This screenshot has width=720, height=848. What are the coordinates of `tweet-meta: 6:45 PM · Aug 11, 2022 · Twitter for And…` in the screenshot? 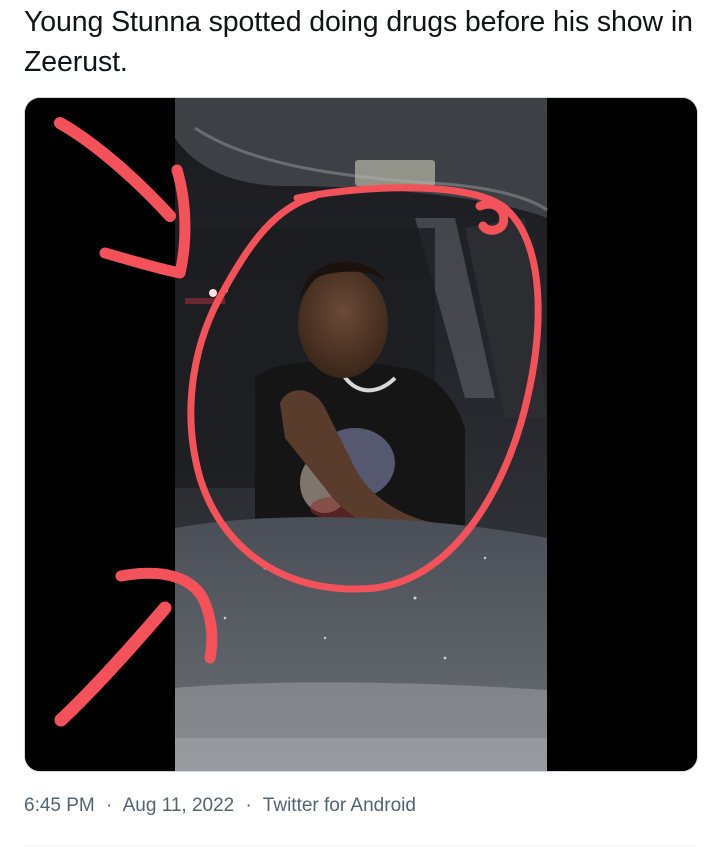 It's located at (220, 806).